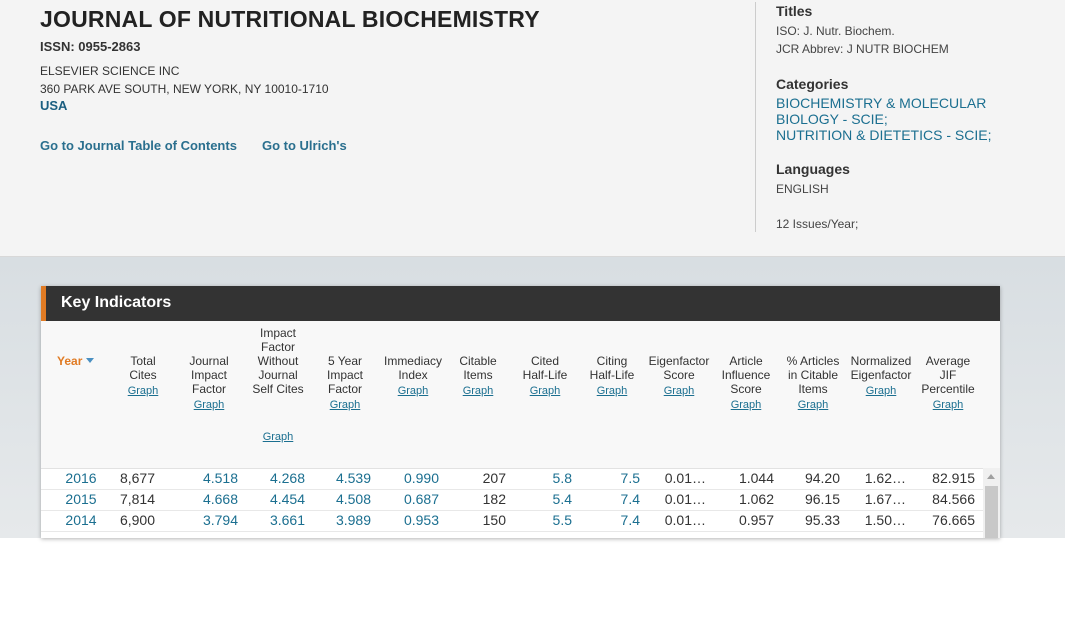 This screenshot has width=1065, height=617. I want to click on cell-jif-no-self: 4.268, so click(287, 478).